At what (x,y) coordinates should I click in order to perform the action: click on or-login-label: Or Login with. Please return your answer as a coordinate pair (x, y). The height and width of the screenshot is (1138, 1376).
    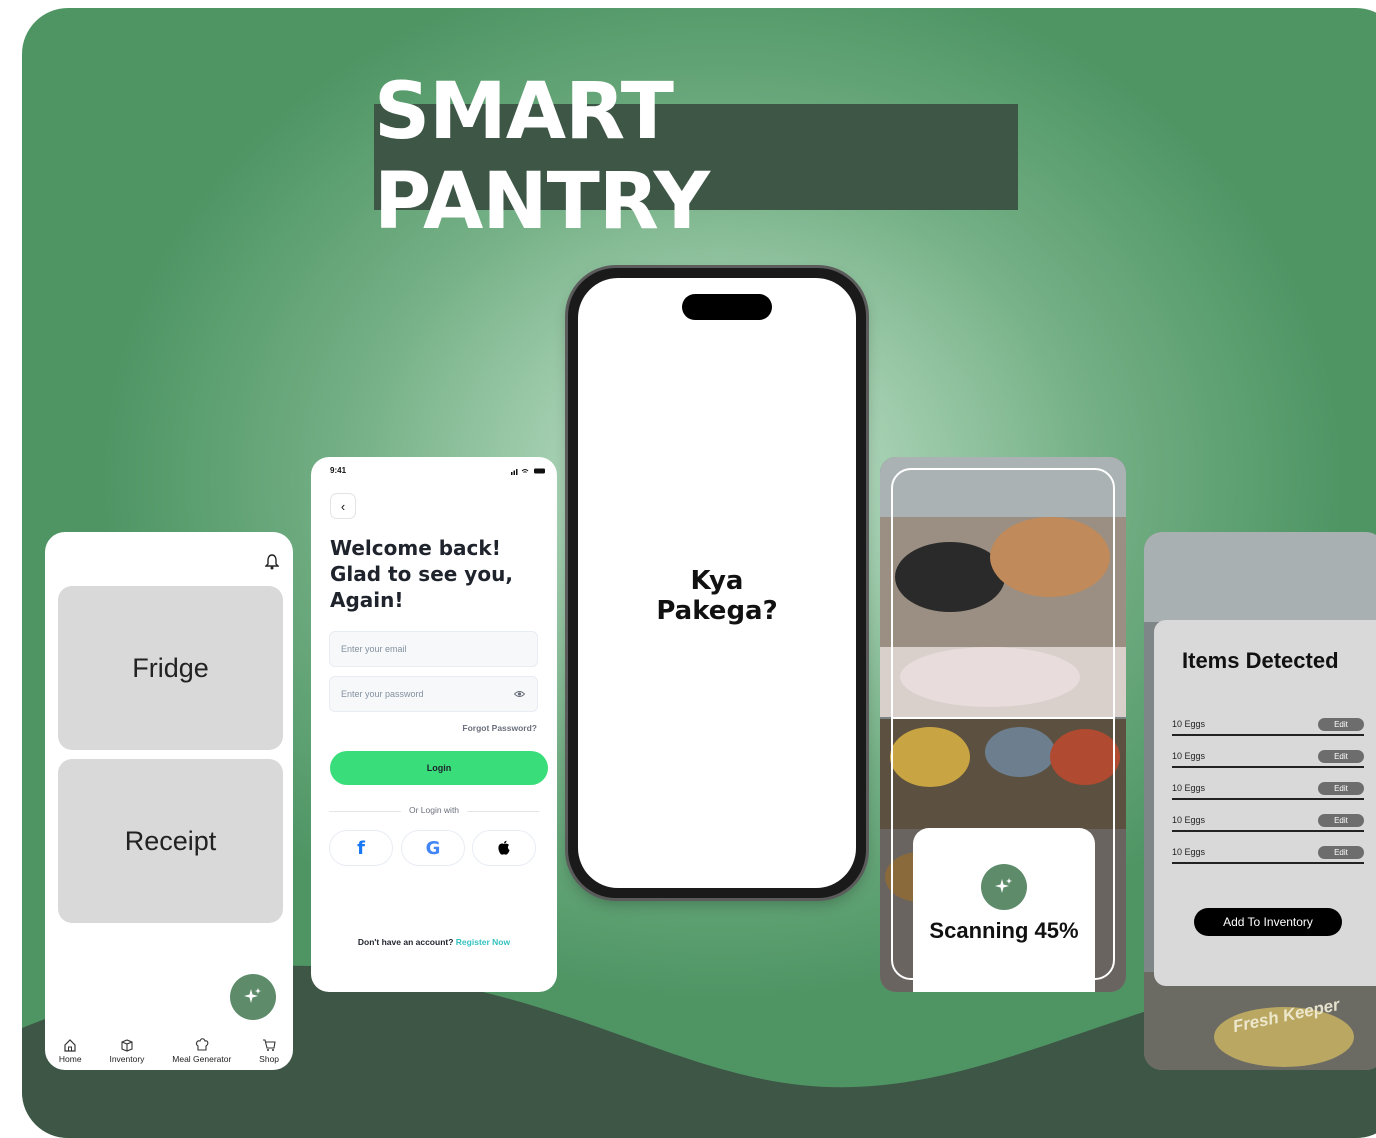
    Looking at the image, I should click on (434, 810).